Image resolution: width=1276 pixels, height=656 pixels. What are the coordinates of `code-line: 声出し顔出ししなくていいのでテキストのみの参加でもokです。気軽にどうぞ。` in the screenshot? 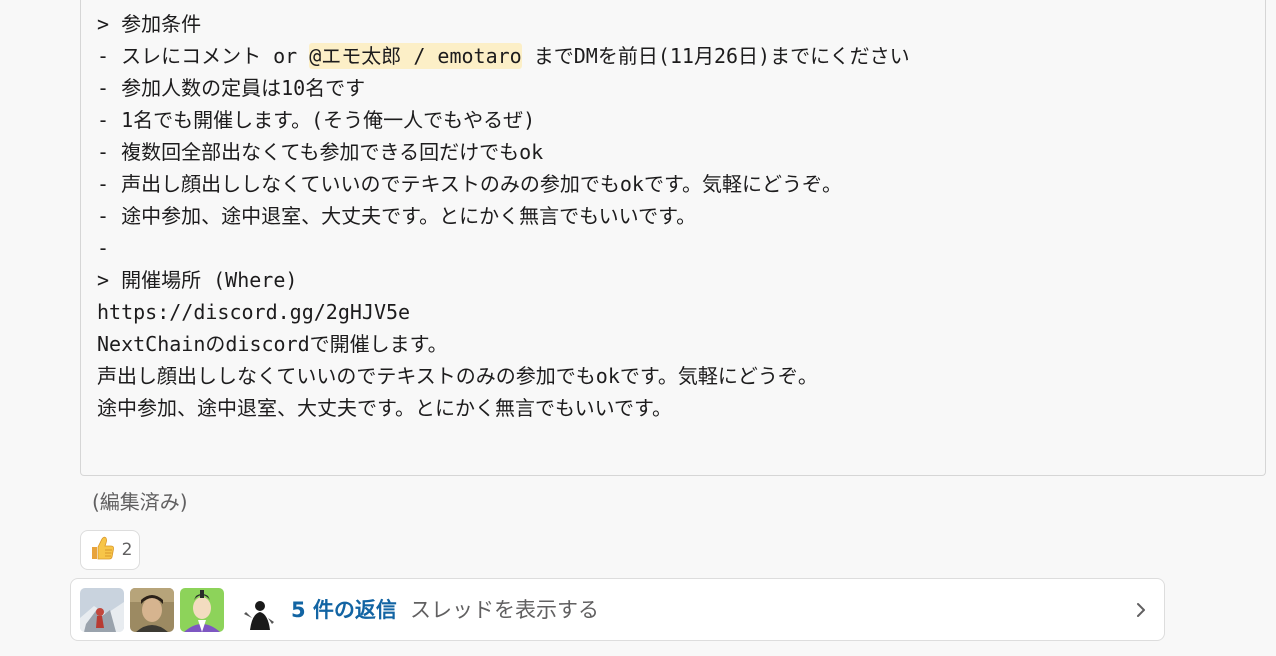 It's located at (457, 376).